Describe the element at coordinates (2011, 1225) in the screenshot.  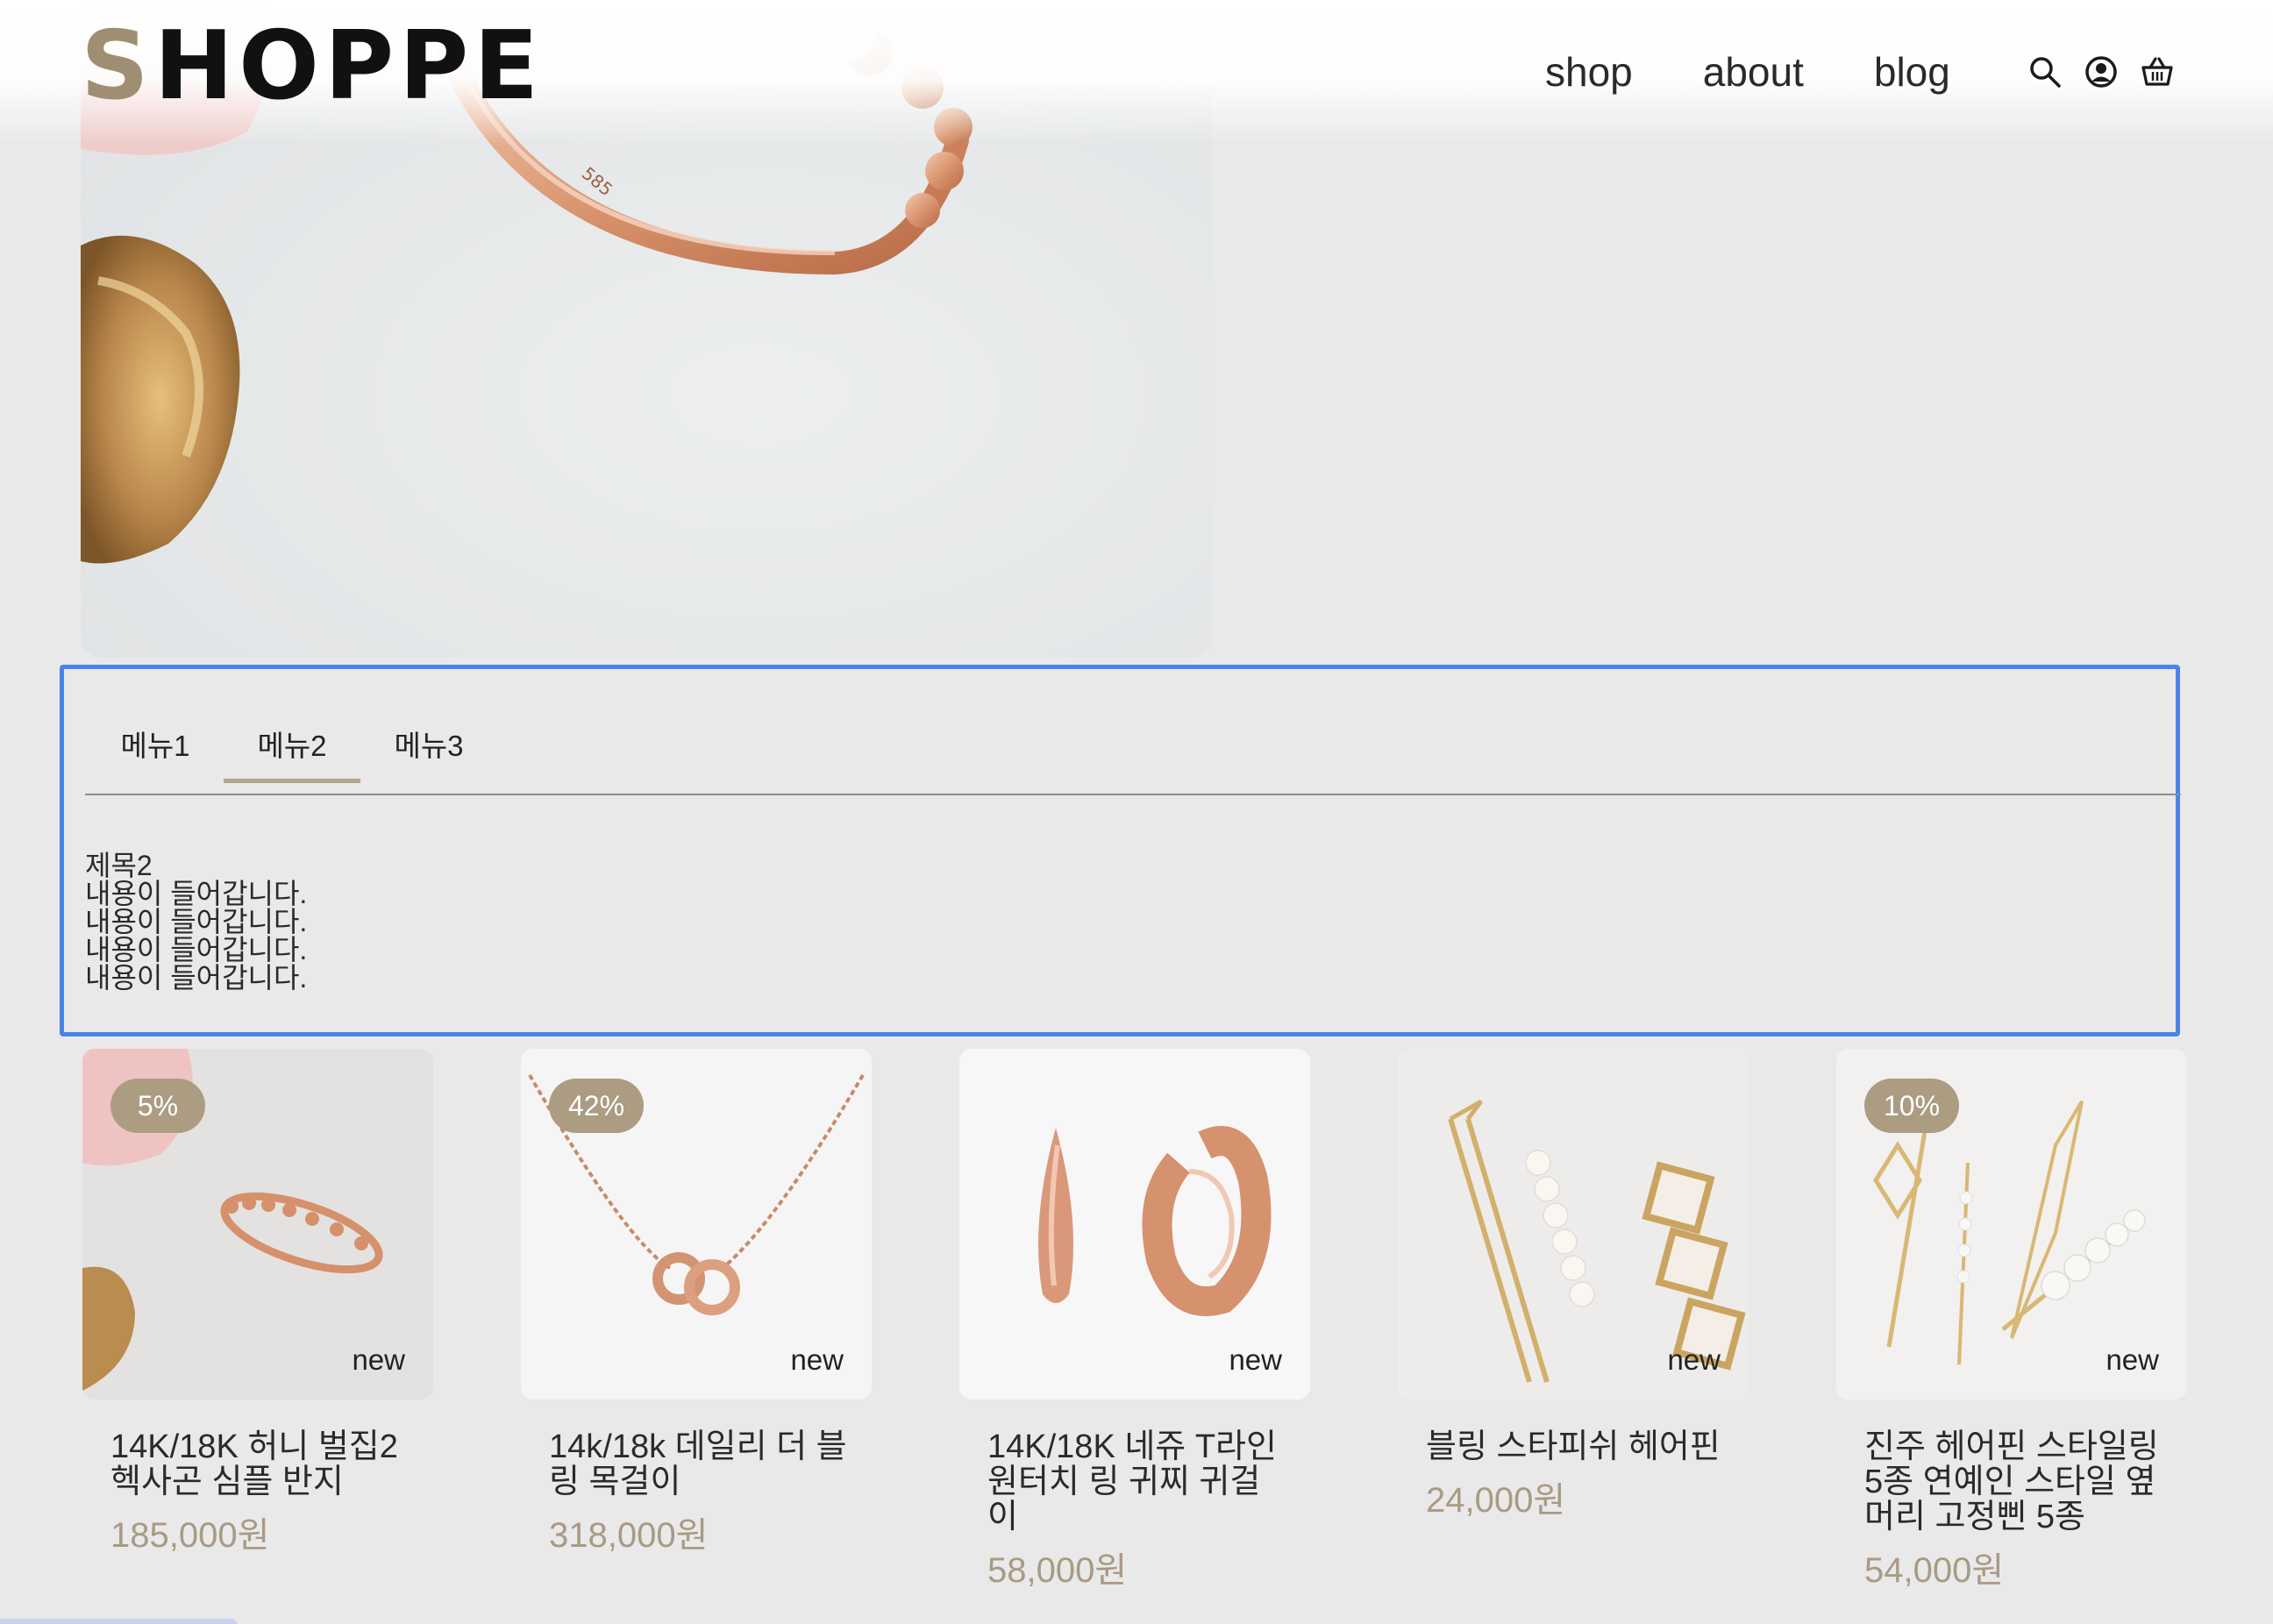
I see `product-image: 10% new` at that location.